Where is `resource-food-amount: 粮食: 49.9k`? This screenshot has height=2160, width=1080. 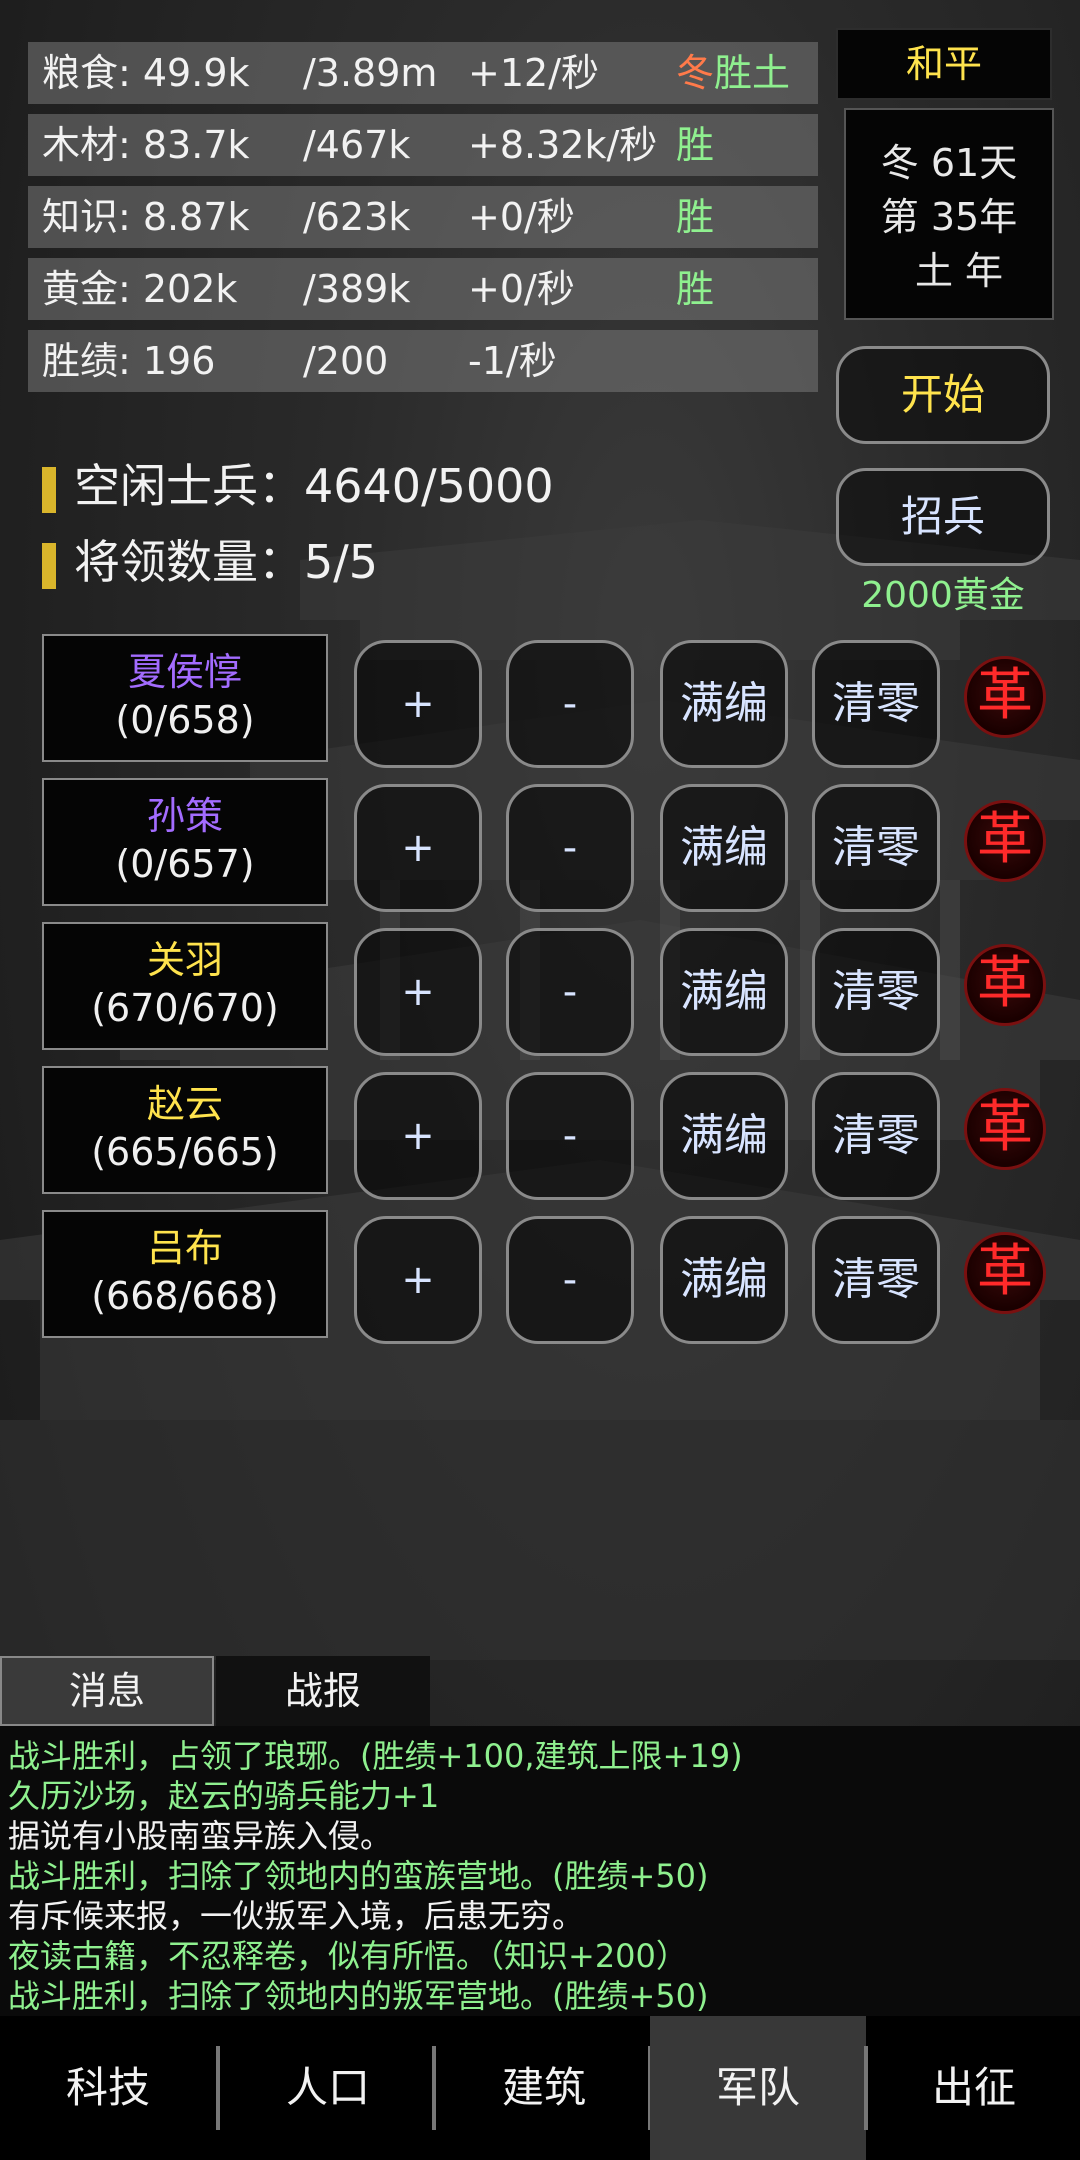
resource-food-amount: 粮食: 49.9k is located at coordinates (146, 73).